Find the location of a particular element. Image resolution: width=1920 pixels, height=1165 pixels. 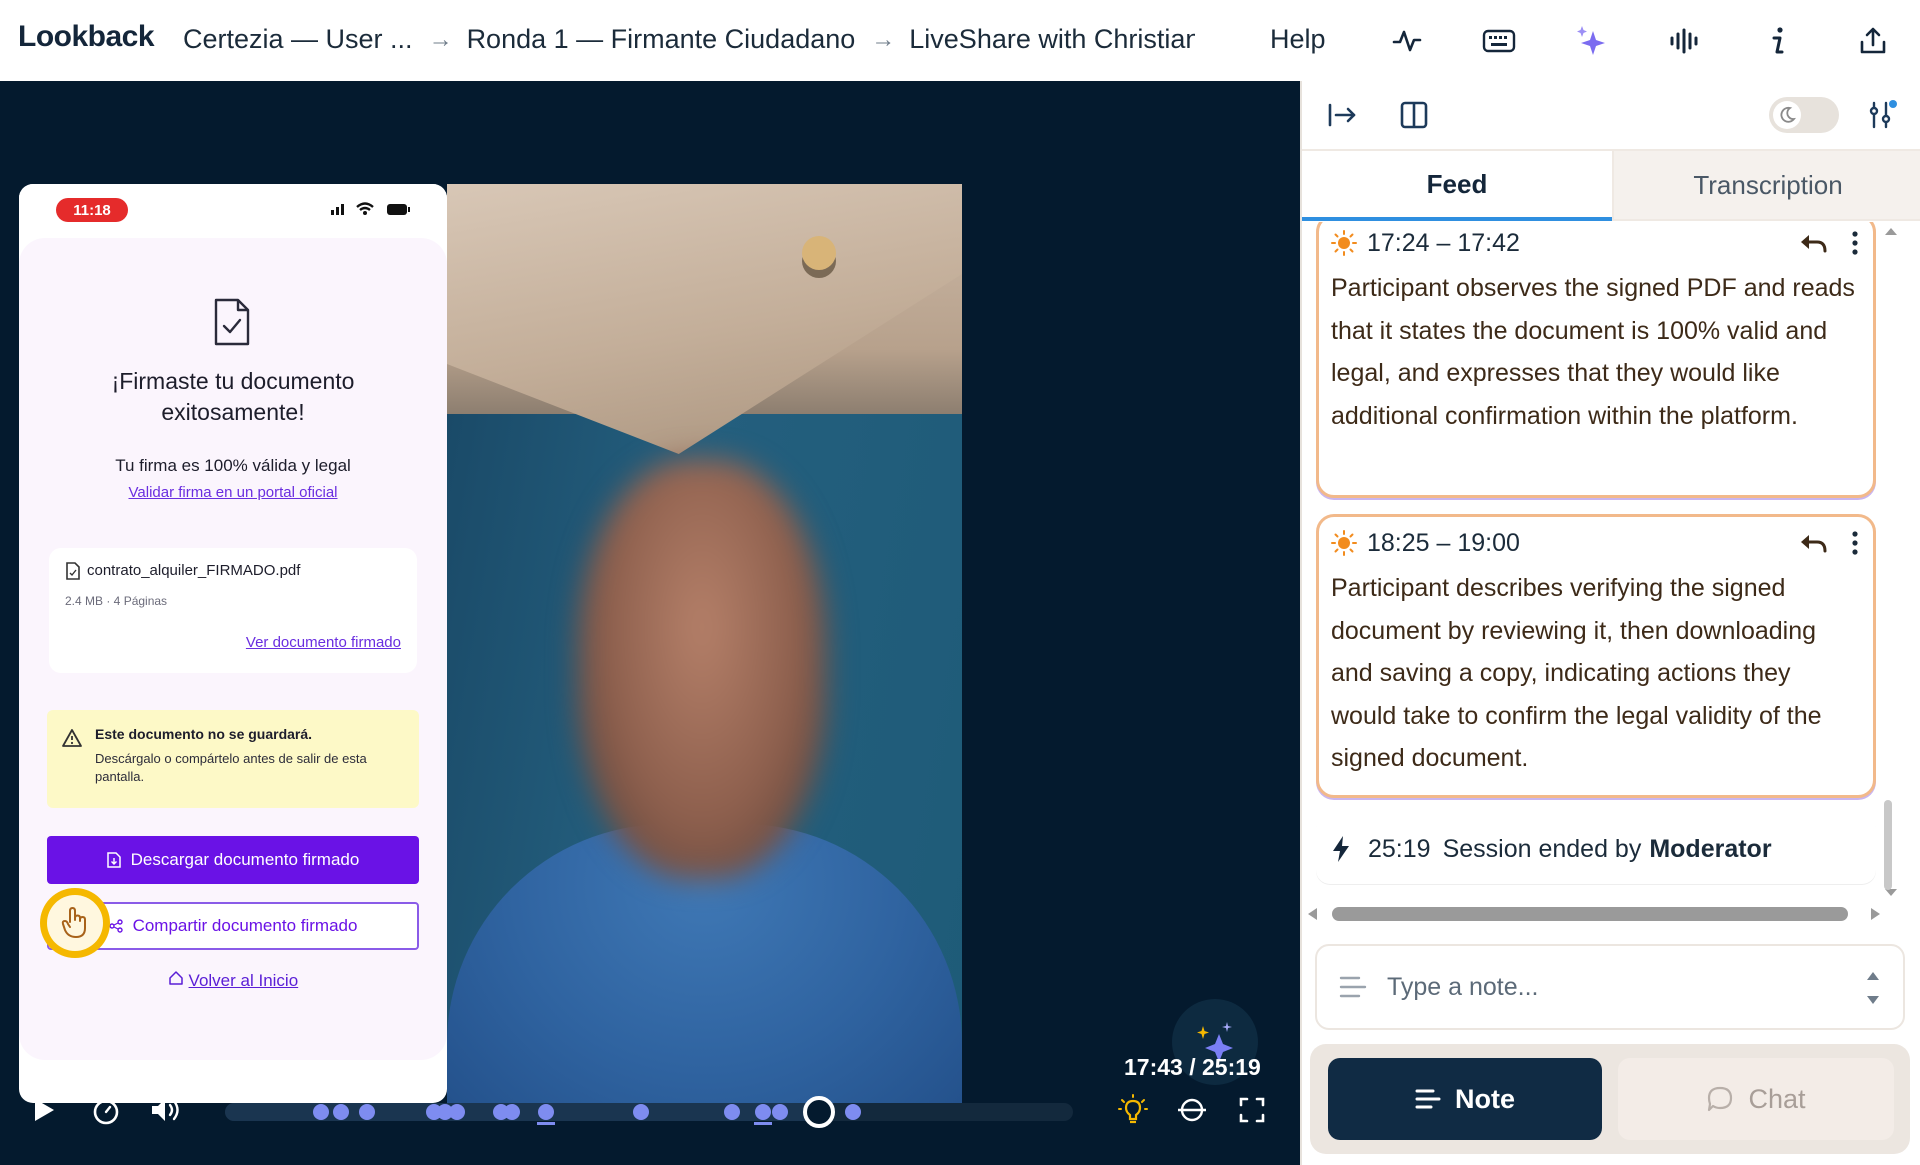

playback-timecode: 17:43 / 25:19 is located at coordinates (1192, 1067).